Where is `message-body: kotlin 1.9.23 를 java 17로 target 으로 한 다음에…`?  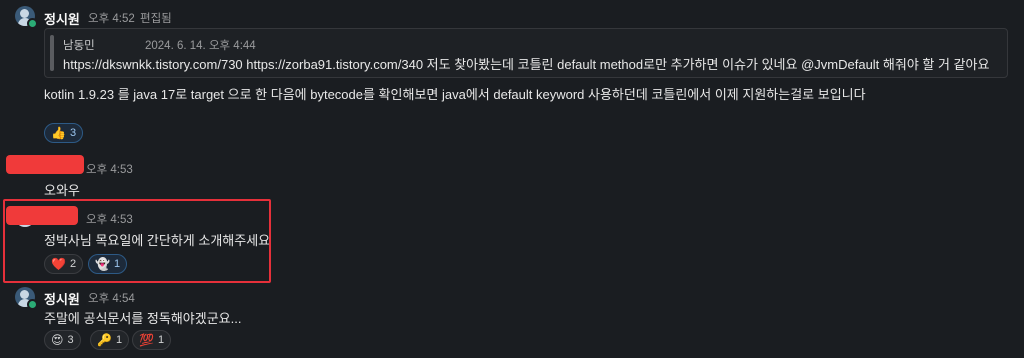 message-body: kotlin 1.9.23 를 java 17로 target 으로 한 다음에… is located at coordinates (455, 94).